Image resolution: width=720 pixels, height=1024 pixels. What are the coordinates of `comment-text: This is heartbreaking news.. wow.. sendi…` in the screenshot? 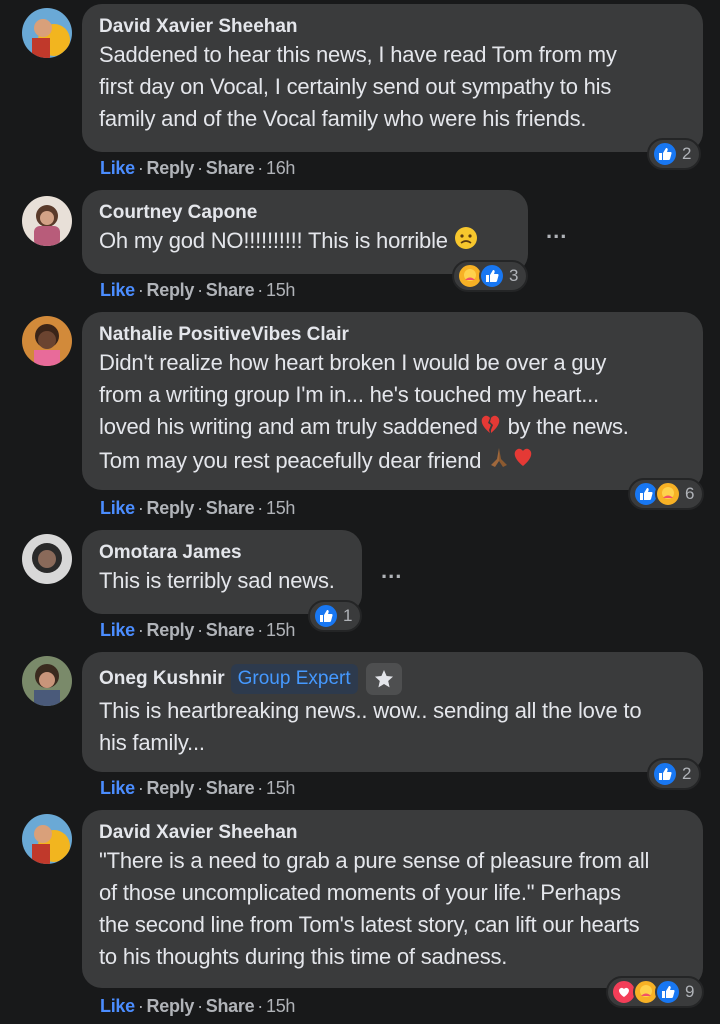 It's located at (370, 726).